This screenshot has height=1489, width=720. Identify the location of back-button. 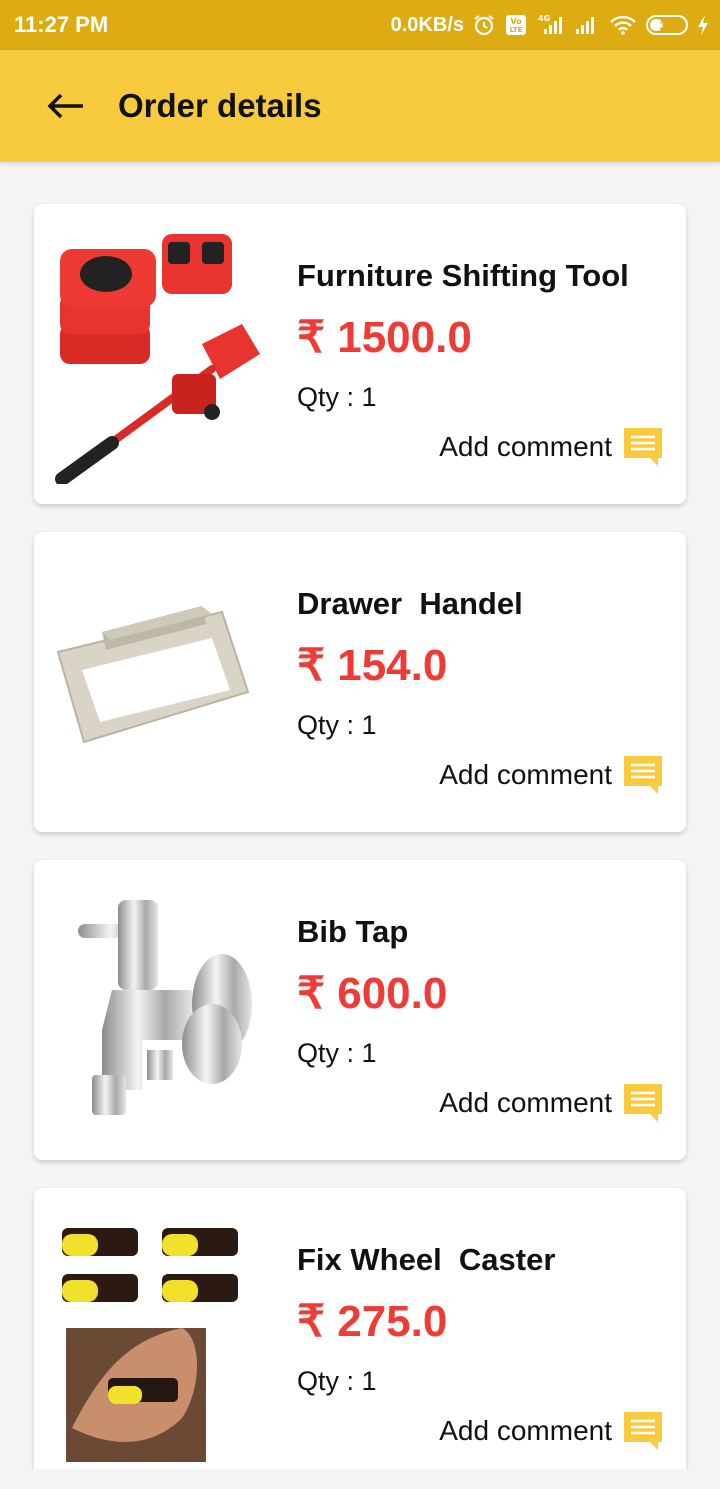
(65, 106).